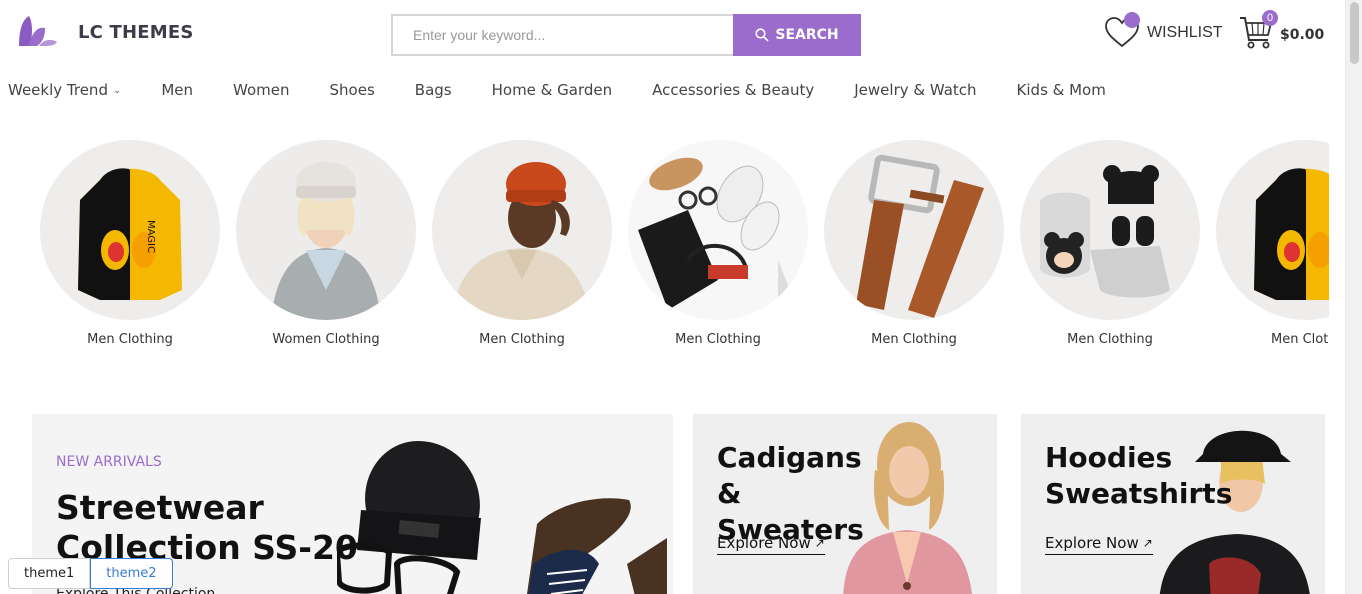  Describe the element at coordinates (433, 90) in the screenshot. I see `nav-item-bags: Bags` at that location.